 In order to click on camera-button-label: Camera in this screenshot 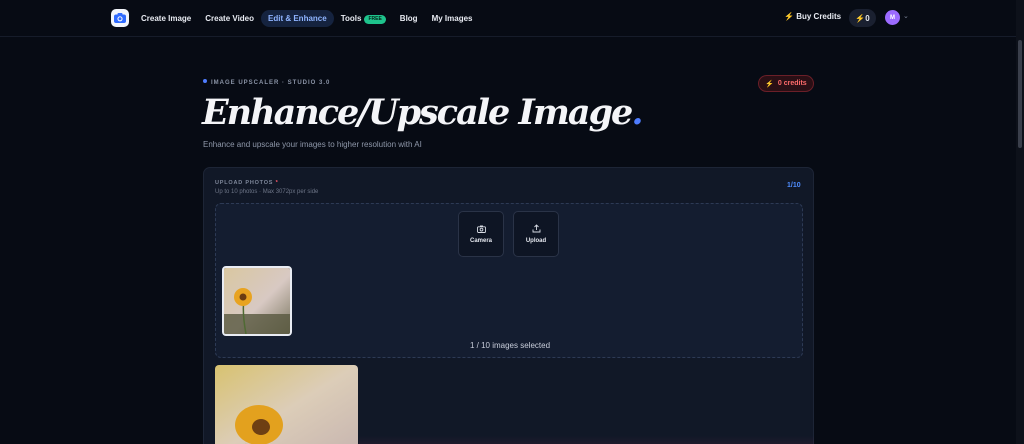, I will do `click(480, 240)`.